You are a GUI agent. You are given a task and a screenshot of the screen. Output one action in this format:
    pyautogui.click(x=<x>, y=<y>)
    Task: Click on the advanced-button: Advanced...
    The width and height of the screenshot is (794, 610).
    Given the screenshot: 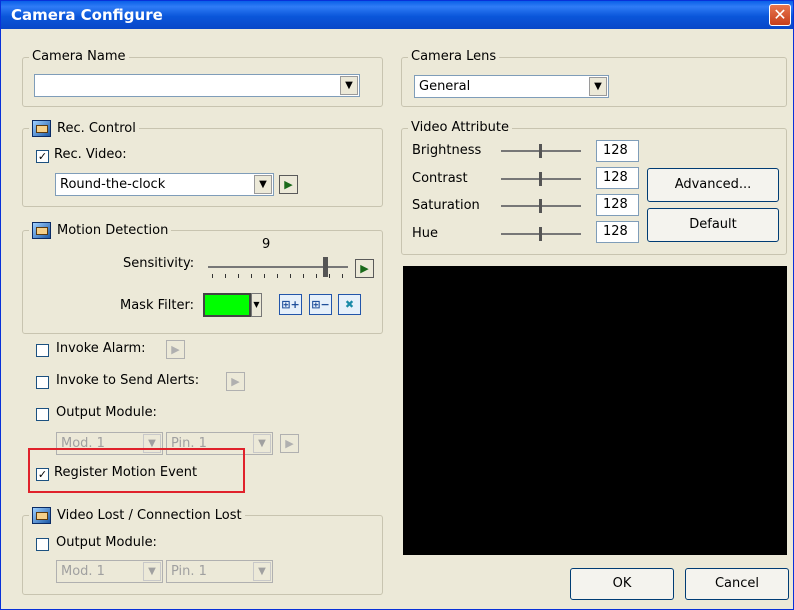 What is the action you would take?
    pyautogui.click(x=713, y=185)
    